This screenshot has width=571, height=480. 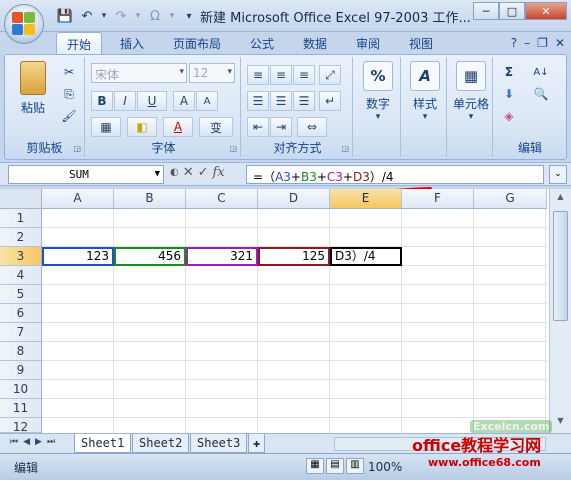 What do you see at coordinates (21, 389) in the screenshot?
I see `row-header-10: 10` at bounding box center [21, 389].